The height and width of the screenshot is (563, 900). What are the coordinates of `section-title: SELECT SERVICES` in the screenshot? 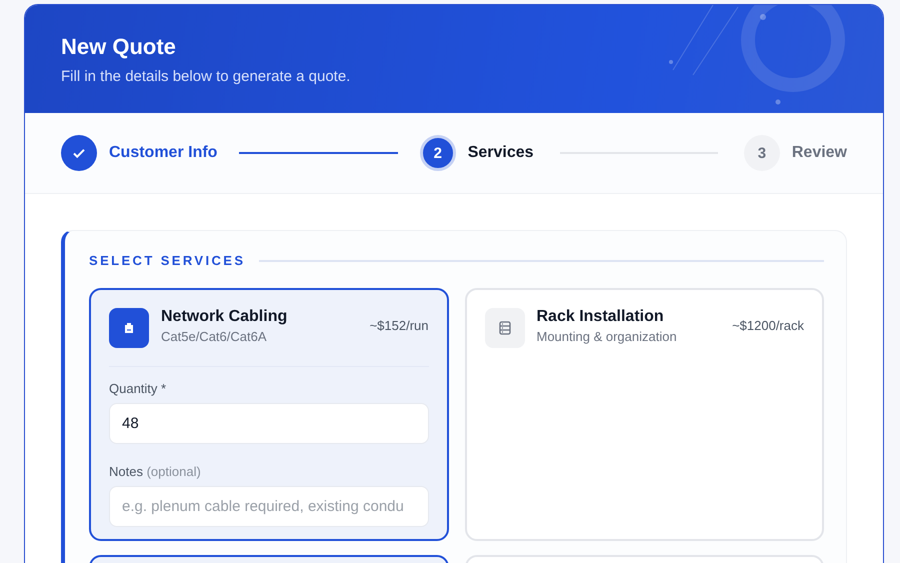 It's located at (167, 260).